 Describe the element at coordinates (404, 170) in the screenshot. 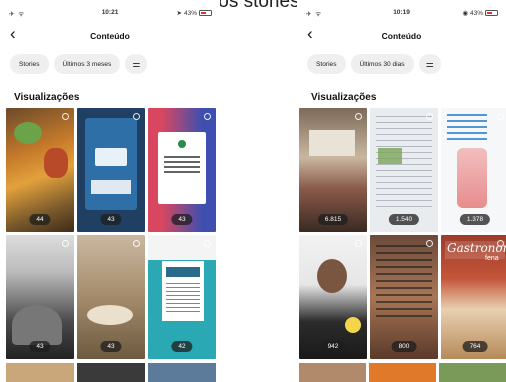

I see `story-tile: 1.540` at that location.